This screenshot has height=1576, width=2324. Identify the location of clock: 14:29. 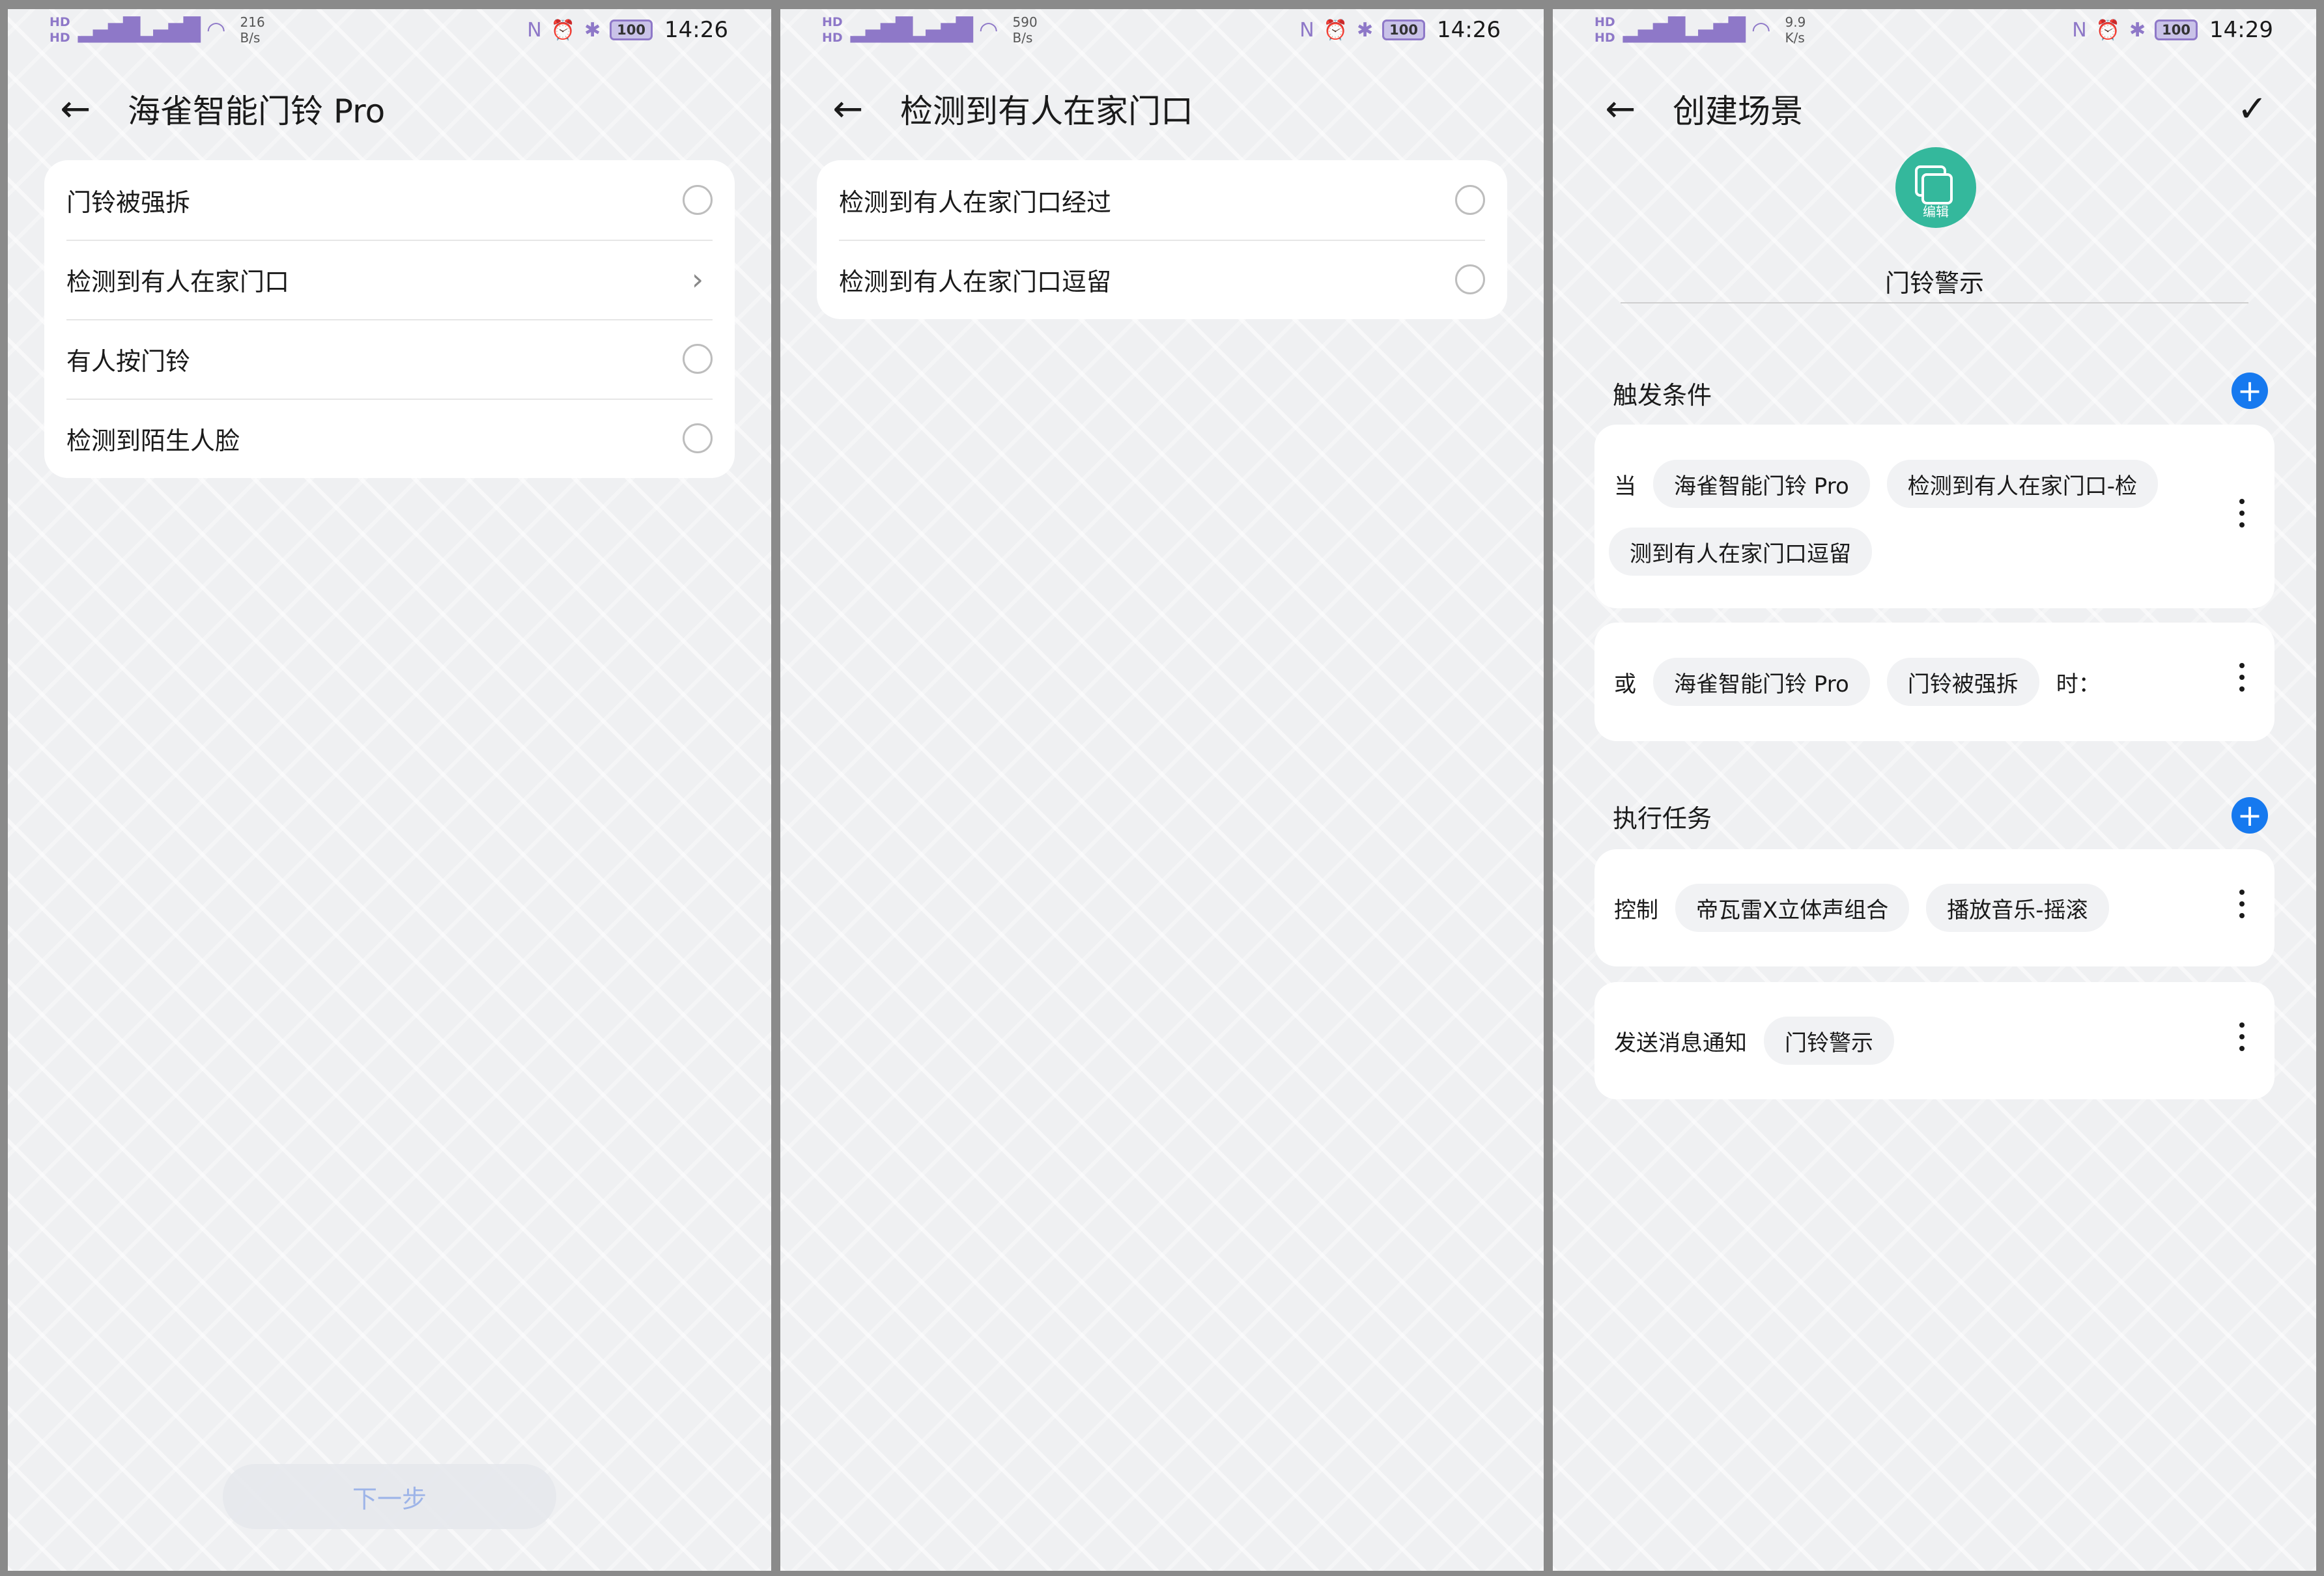
(2241, 30).